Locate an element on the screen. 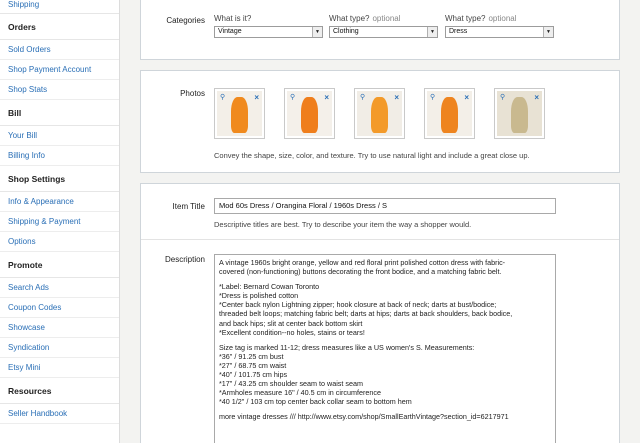 This screenshot has height=443, width=640. sidebar-section-header: Bill is located at coordinates (59, 113).